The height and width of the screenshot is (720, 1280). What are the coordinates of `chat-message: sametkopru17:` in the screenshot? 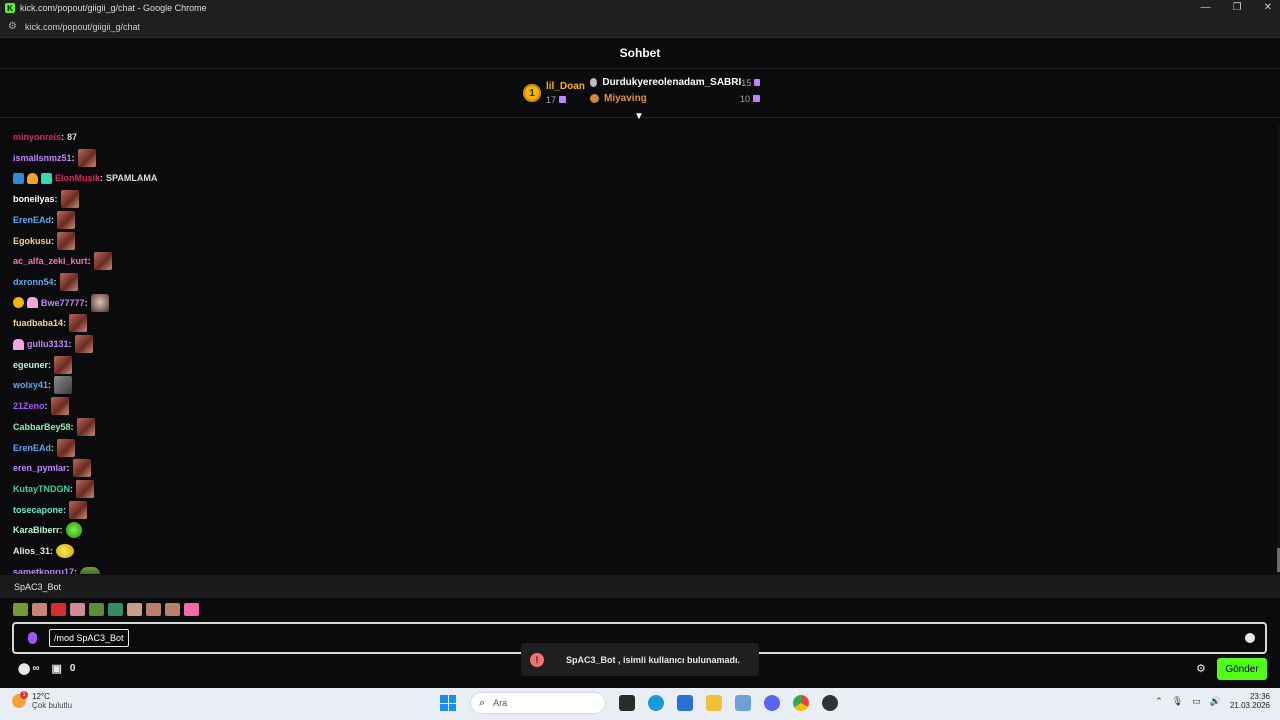 It's located at (57, 568).